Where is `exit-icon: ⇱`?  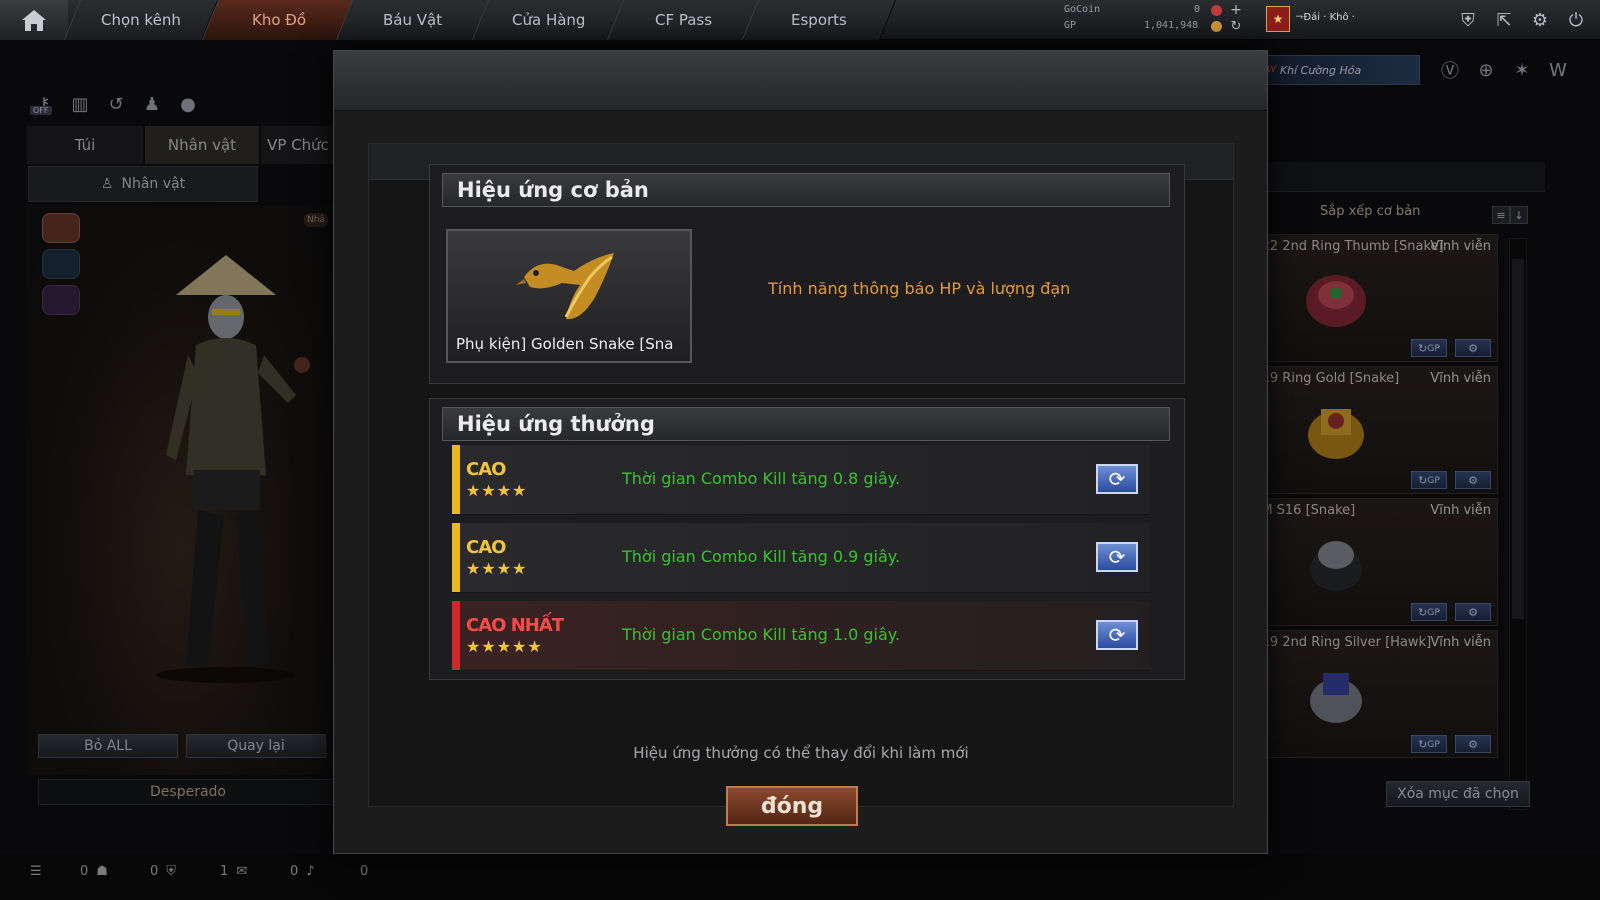 exit-icon: ⇱ is located at coordinates (1504, 20).